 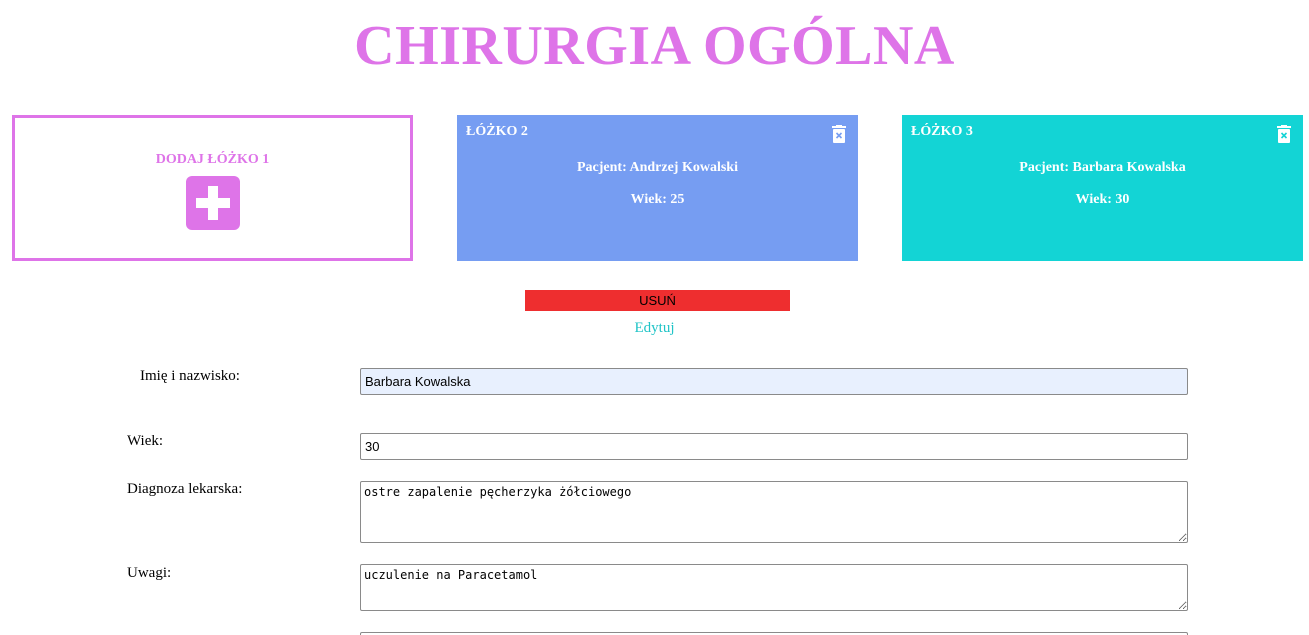 What do you see at coordinates (774, 446) in the screenshot?
I see `age-input` at bounding box center [774, 446].